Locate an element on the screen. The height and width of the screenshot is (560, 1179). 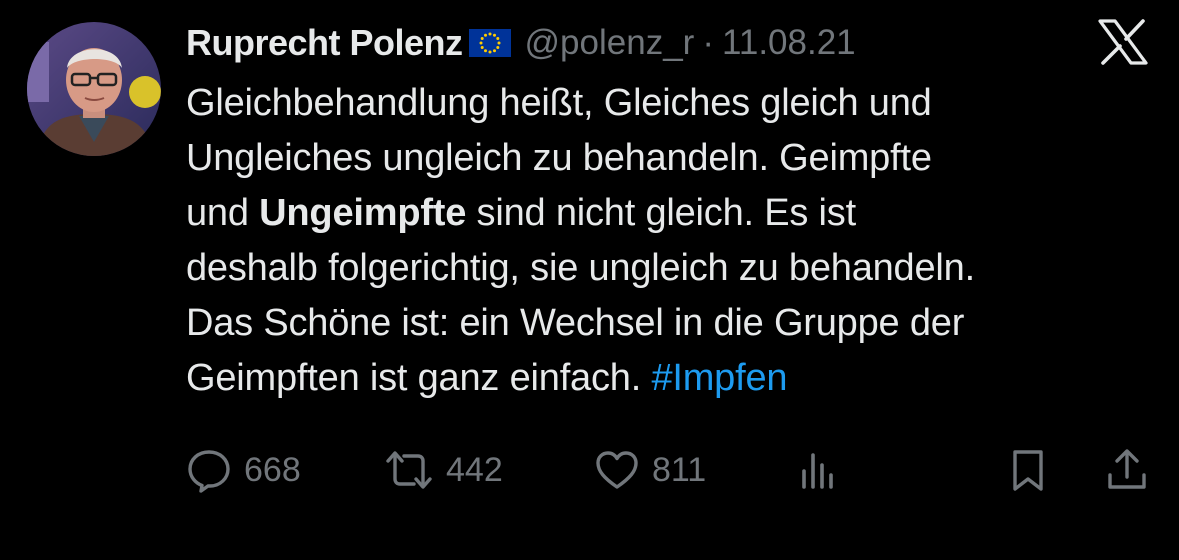
share-icon is located at coordinates (1127, 470).